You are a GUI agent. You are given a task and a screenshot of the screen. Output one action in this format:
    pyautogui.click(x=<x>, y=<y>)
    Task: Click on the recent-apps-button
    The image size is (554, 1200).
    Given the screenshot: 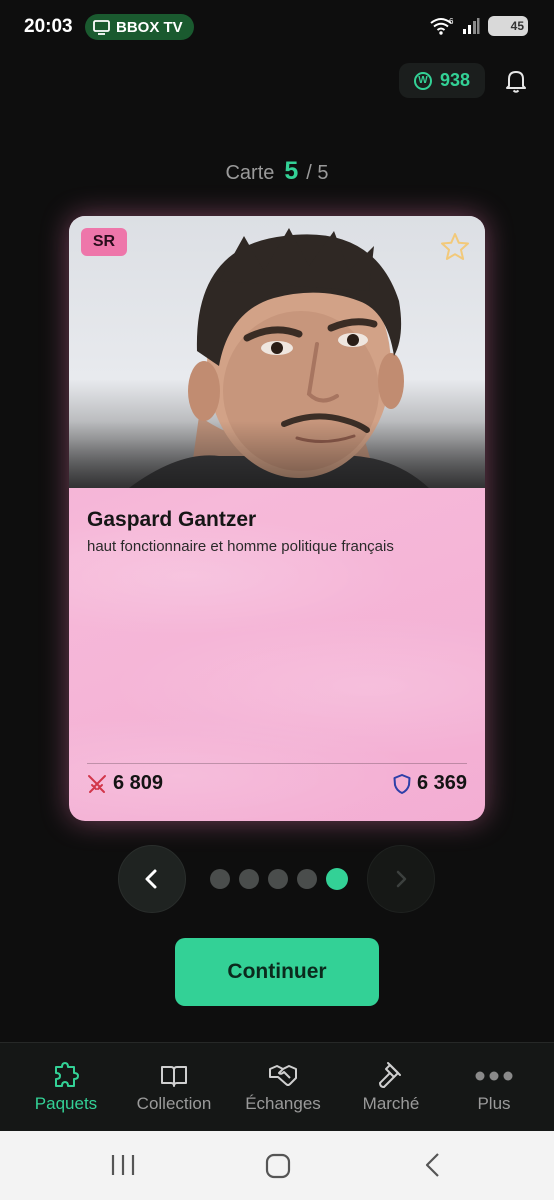 What is the action you would take?
    pyautogui.click(x=123, y=1165)
    